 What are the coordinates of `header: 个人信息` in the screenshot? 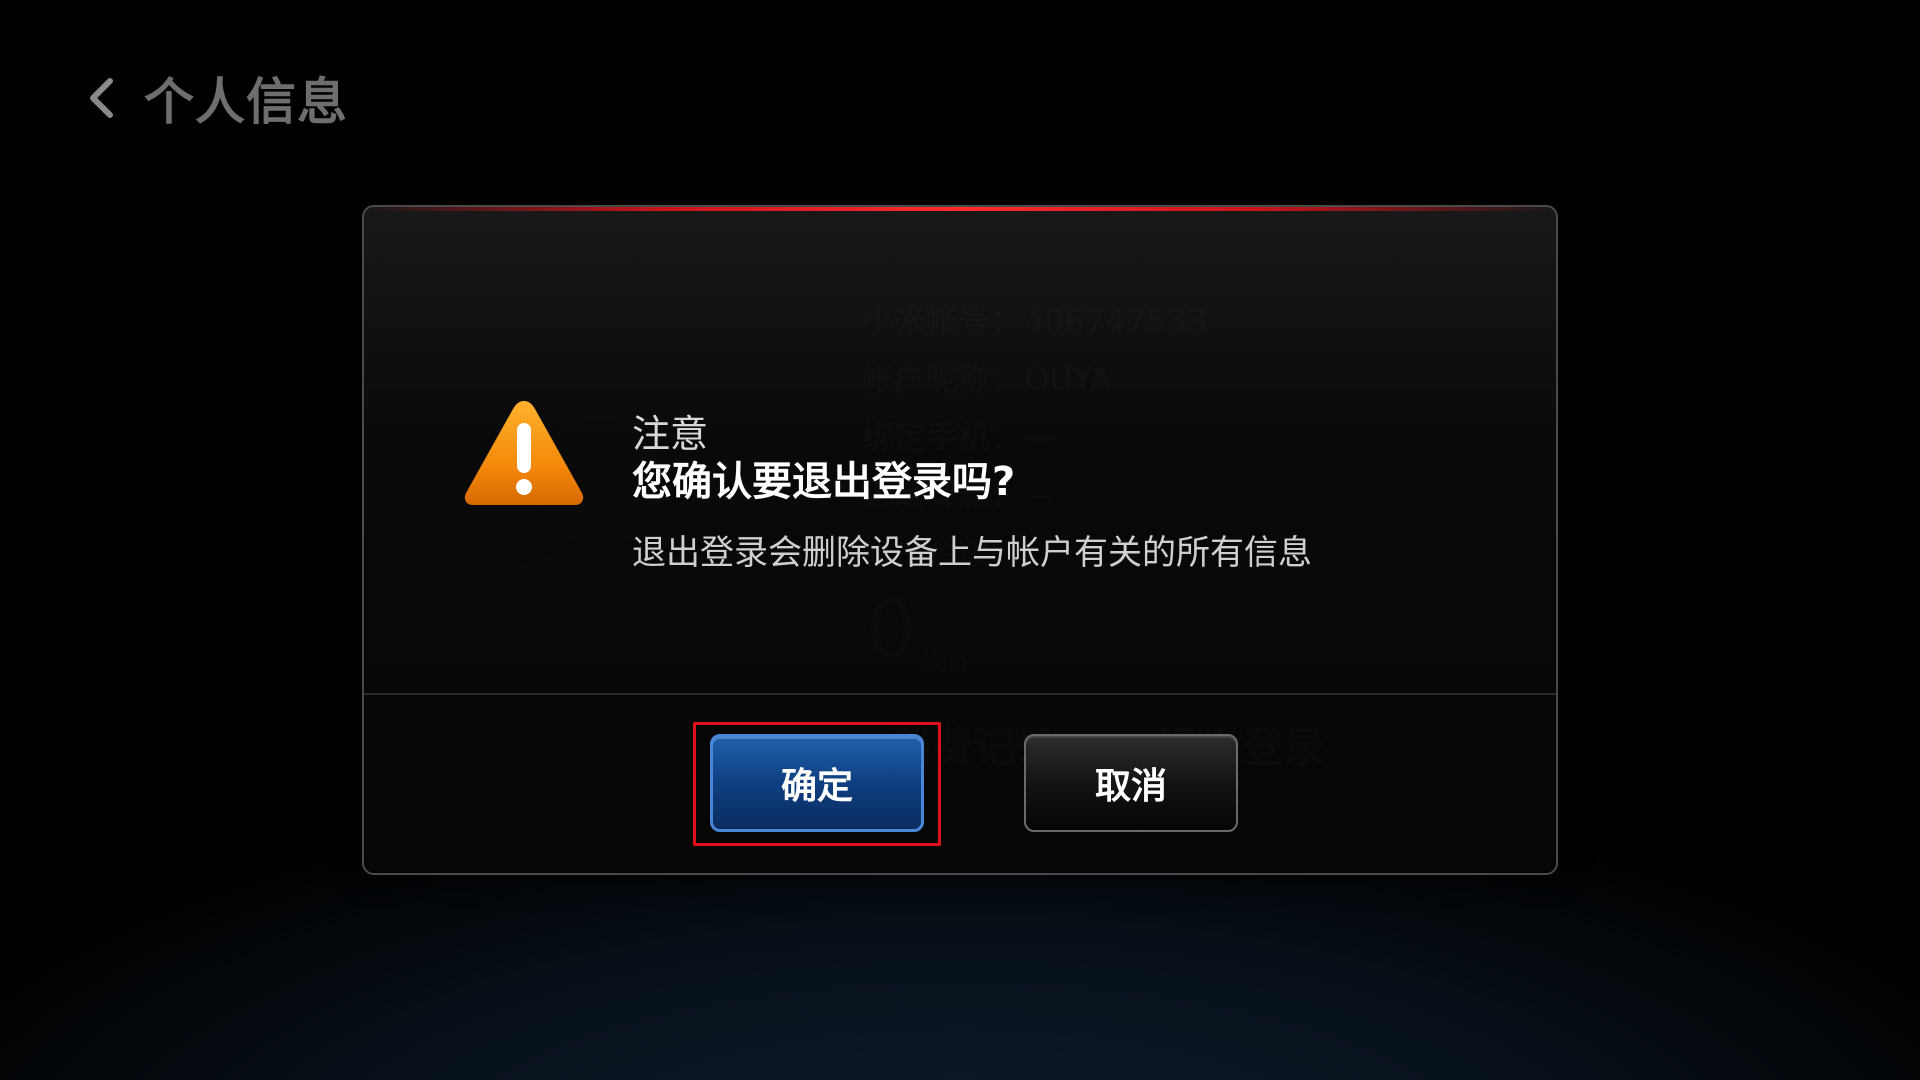 It's located at (216, 98).